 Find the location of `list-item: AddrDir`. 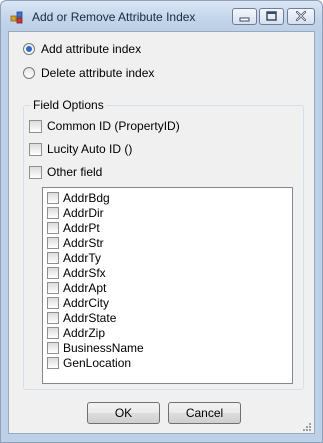

list-item: AddrDir is located at coordinates (75, 213).